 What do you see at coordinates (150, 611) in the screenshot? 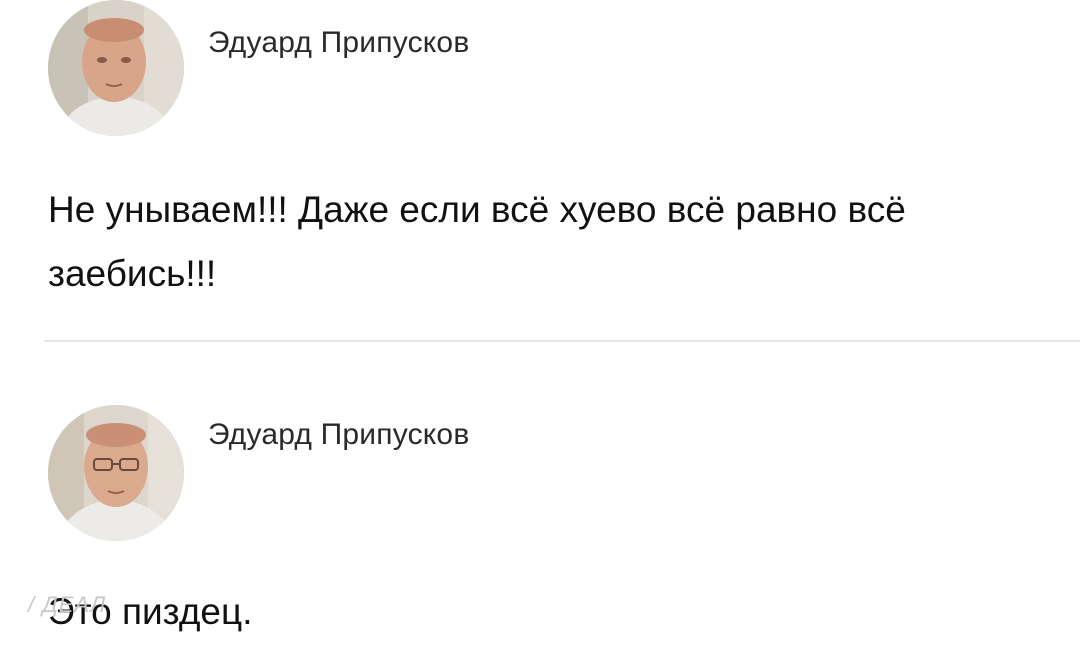
I see `post-text: Это пиздец.` at bounding box center [150, 611].